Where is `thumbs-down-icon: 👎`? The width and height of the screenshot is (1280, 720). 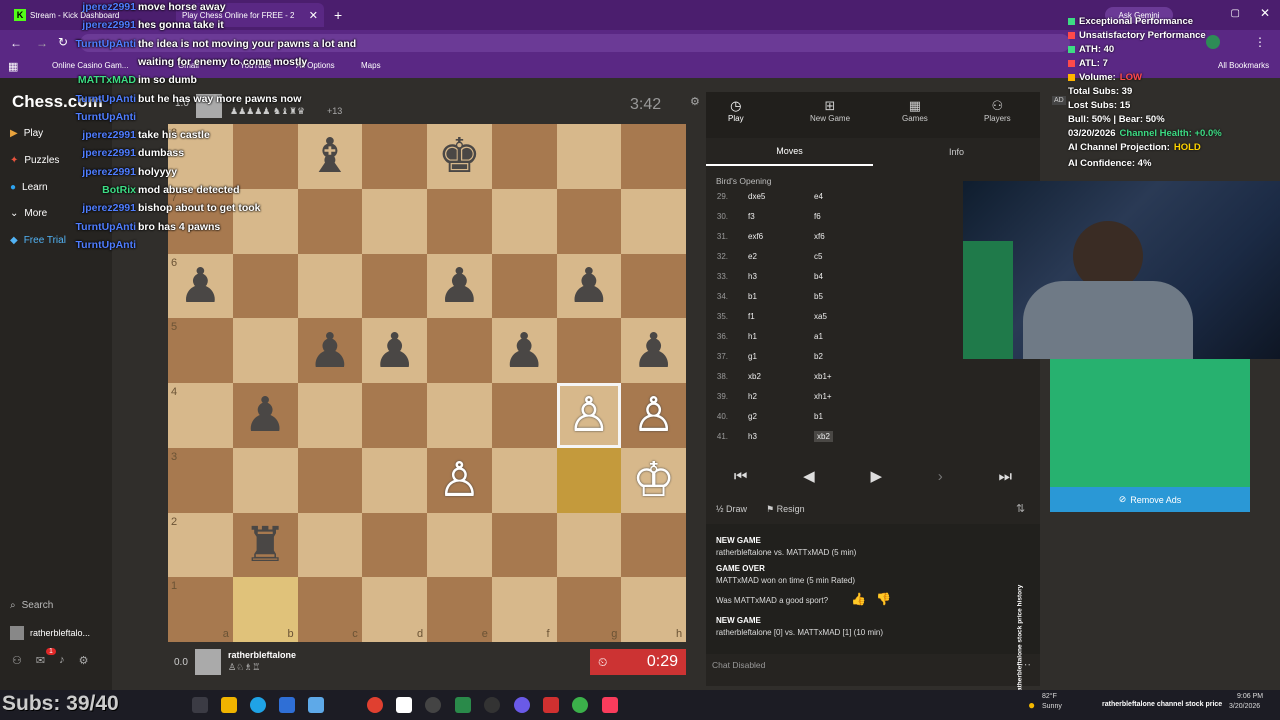 thumbs-down-icon: 👎 is located at coordinates (883, 599).